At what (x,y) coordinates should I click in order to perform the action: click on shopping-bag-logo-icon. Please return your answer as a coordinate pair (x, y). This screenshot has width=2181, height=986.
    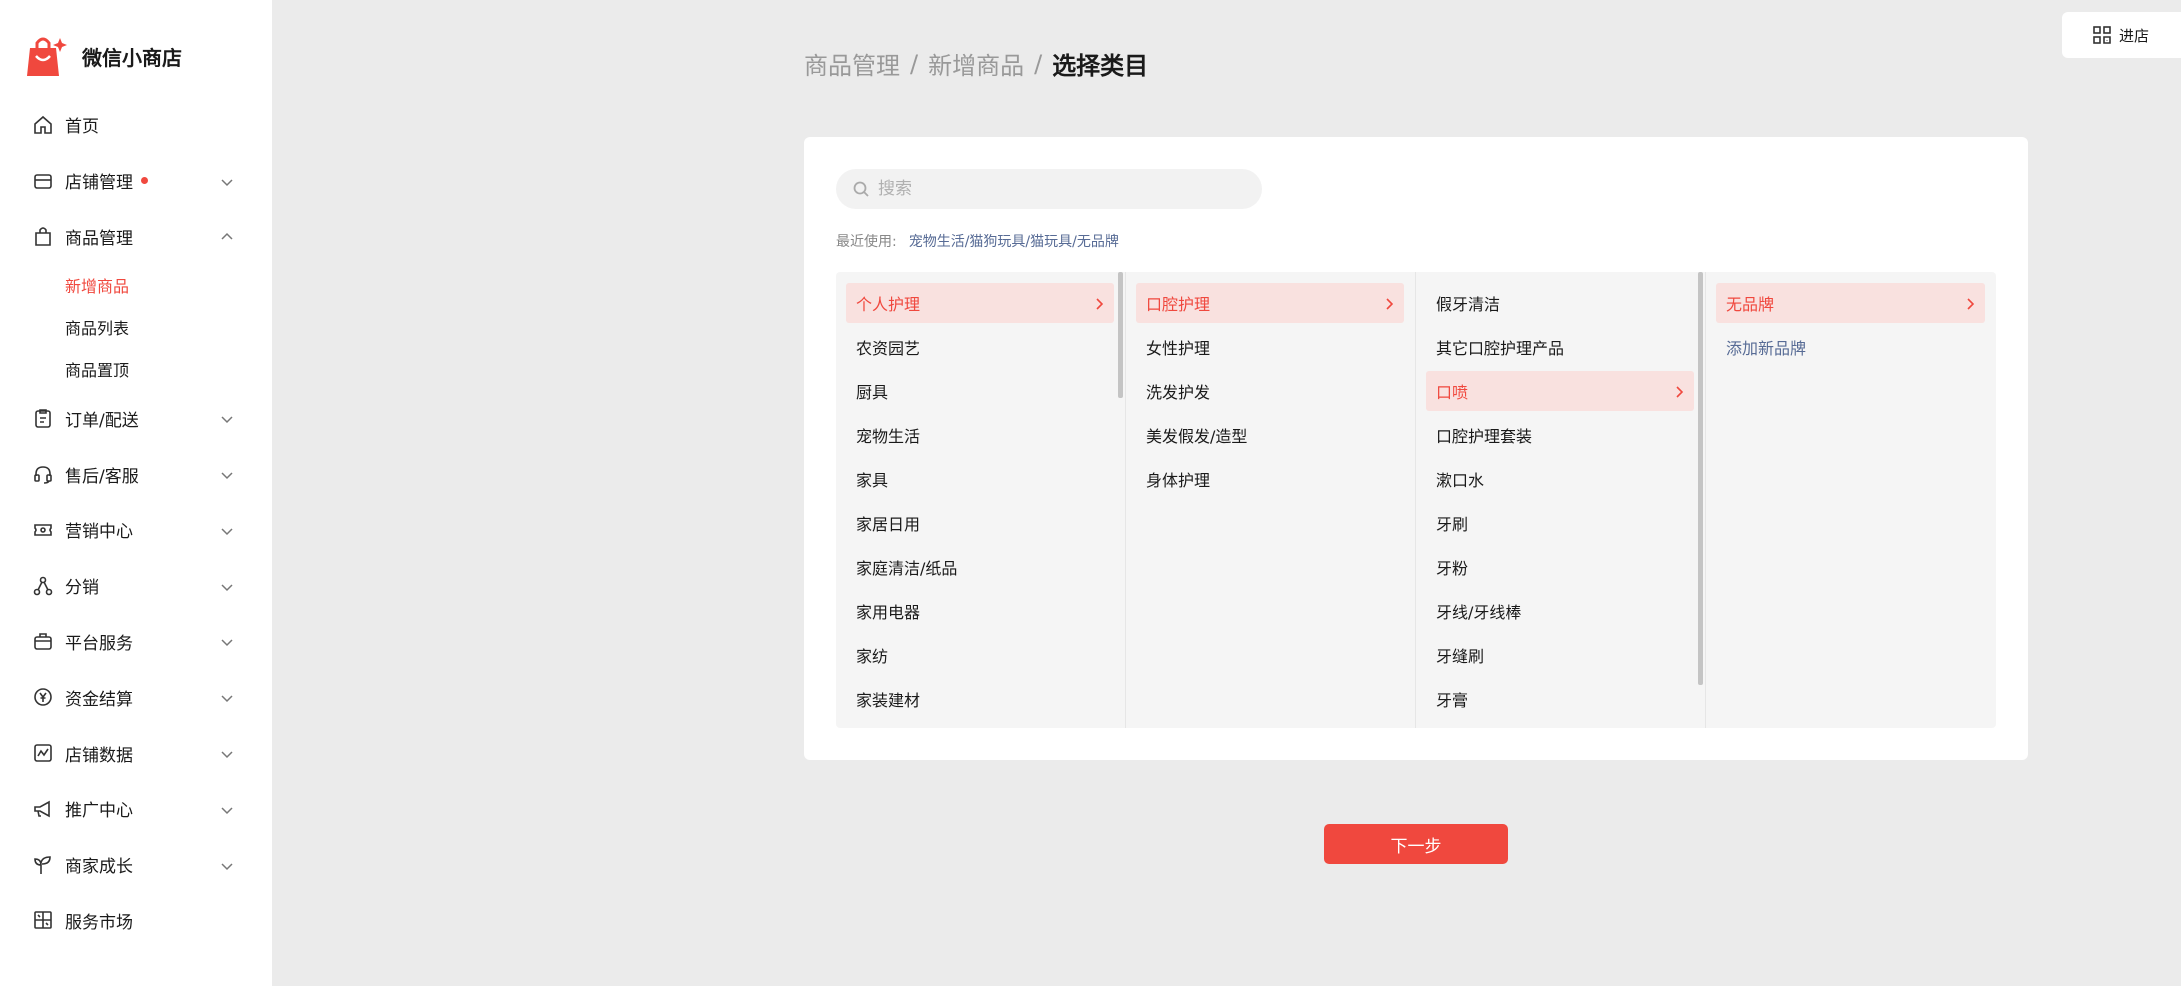
    Looking at the image, I should click on (47, 56).